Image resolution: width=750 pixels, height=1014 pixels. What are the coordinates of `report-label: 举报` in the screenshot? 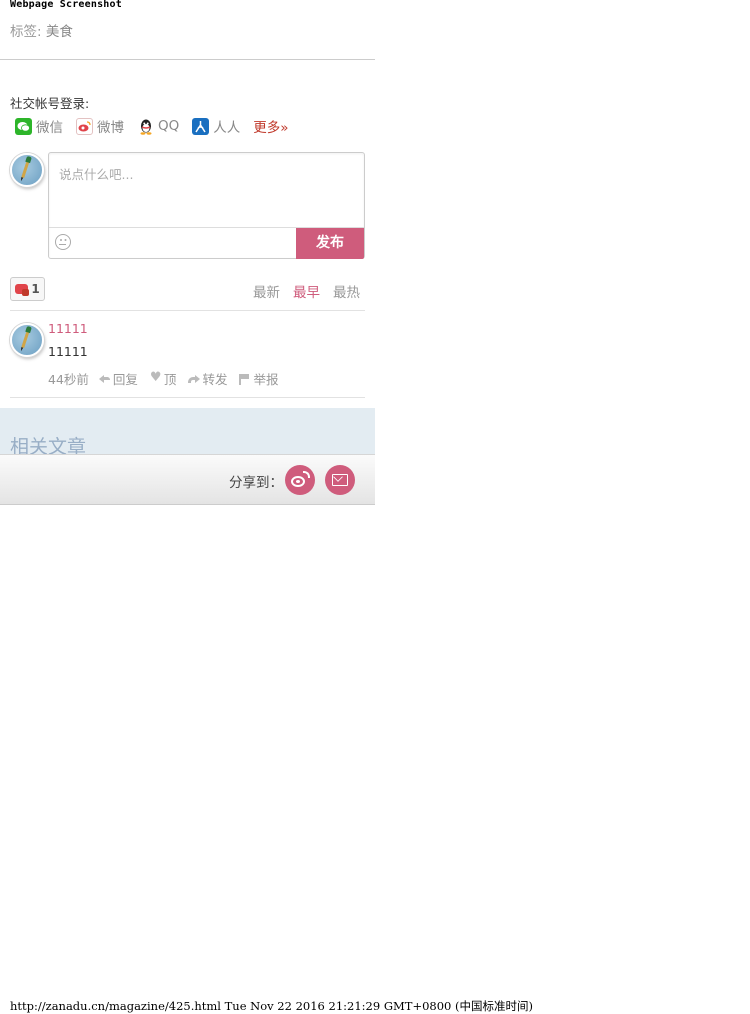 It's located at (266, 379).